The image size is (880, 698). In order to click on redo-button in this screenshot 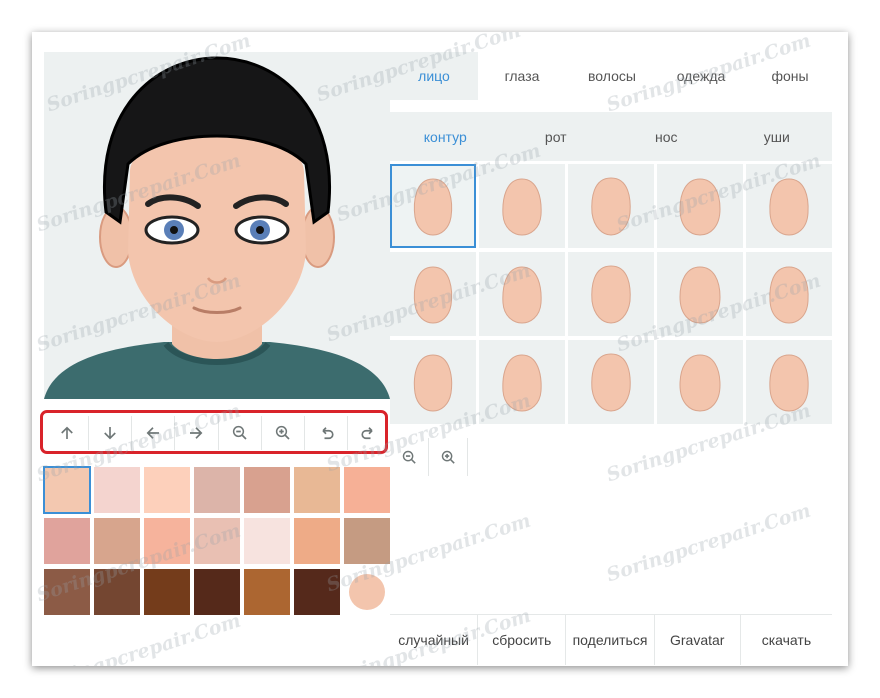, I will do `click(369, 433)`.